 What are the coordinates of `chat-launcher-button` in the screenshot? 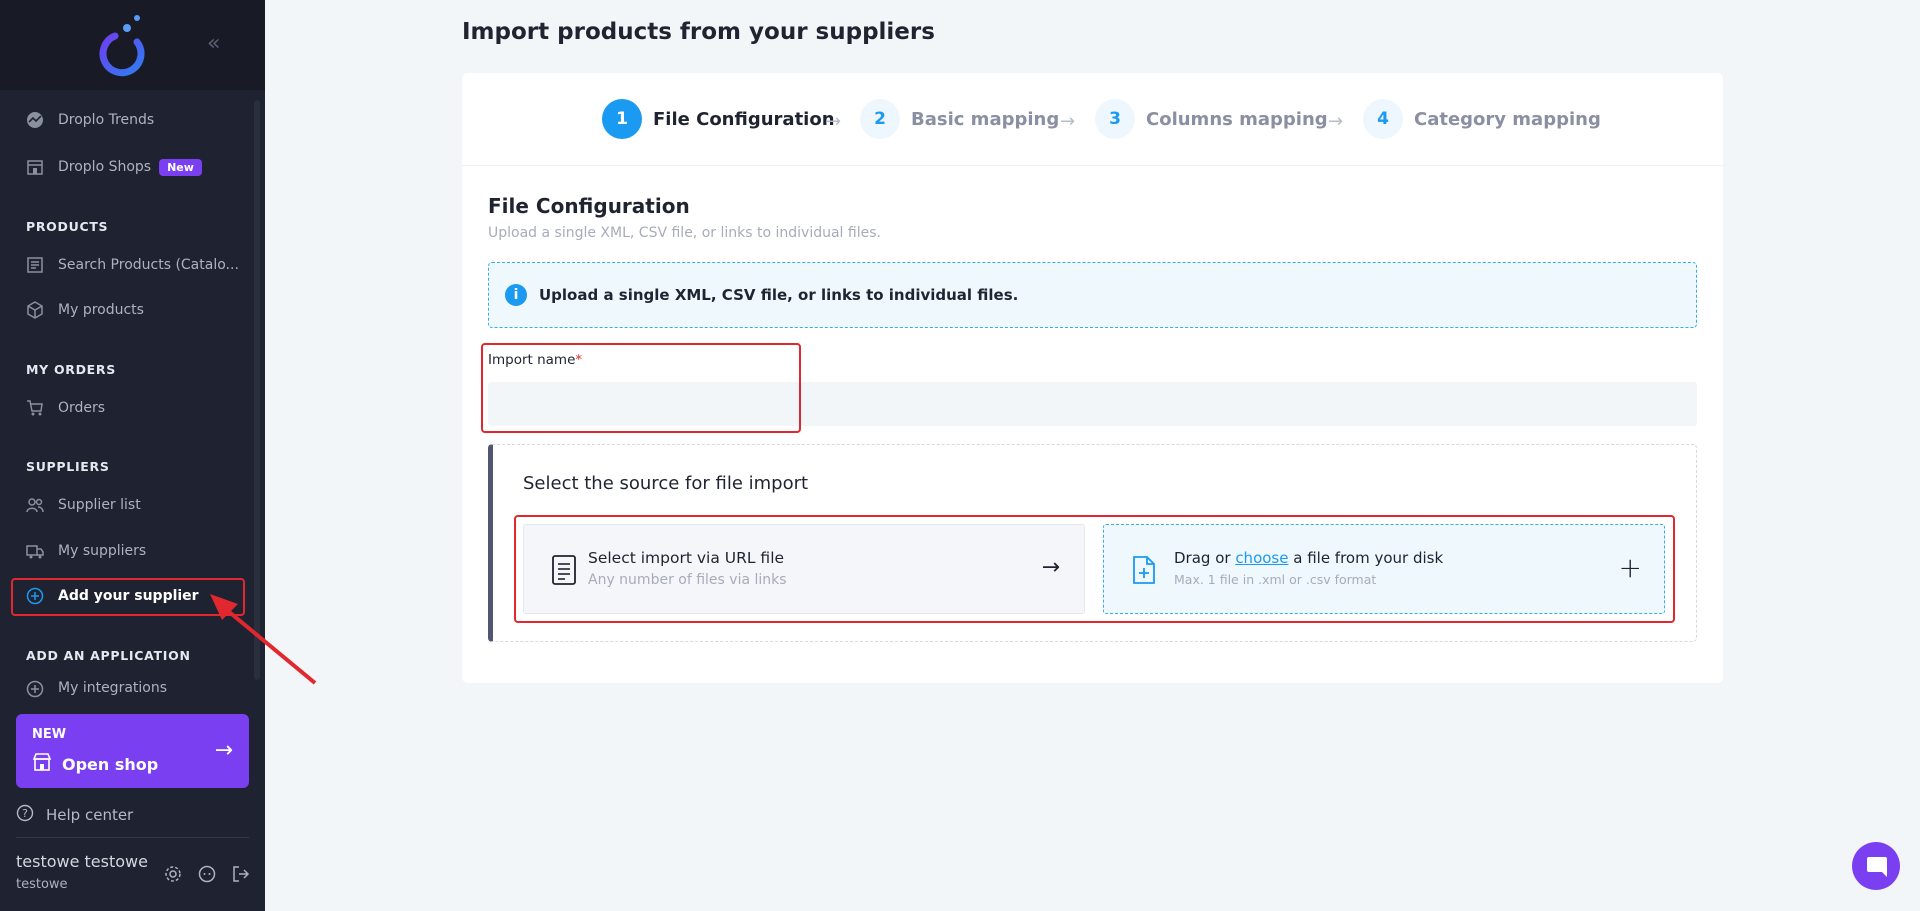 It's located at (1876, 866).